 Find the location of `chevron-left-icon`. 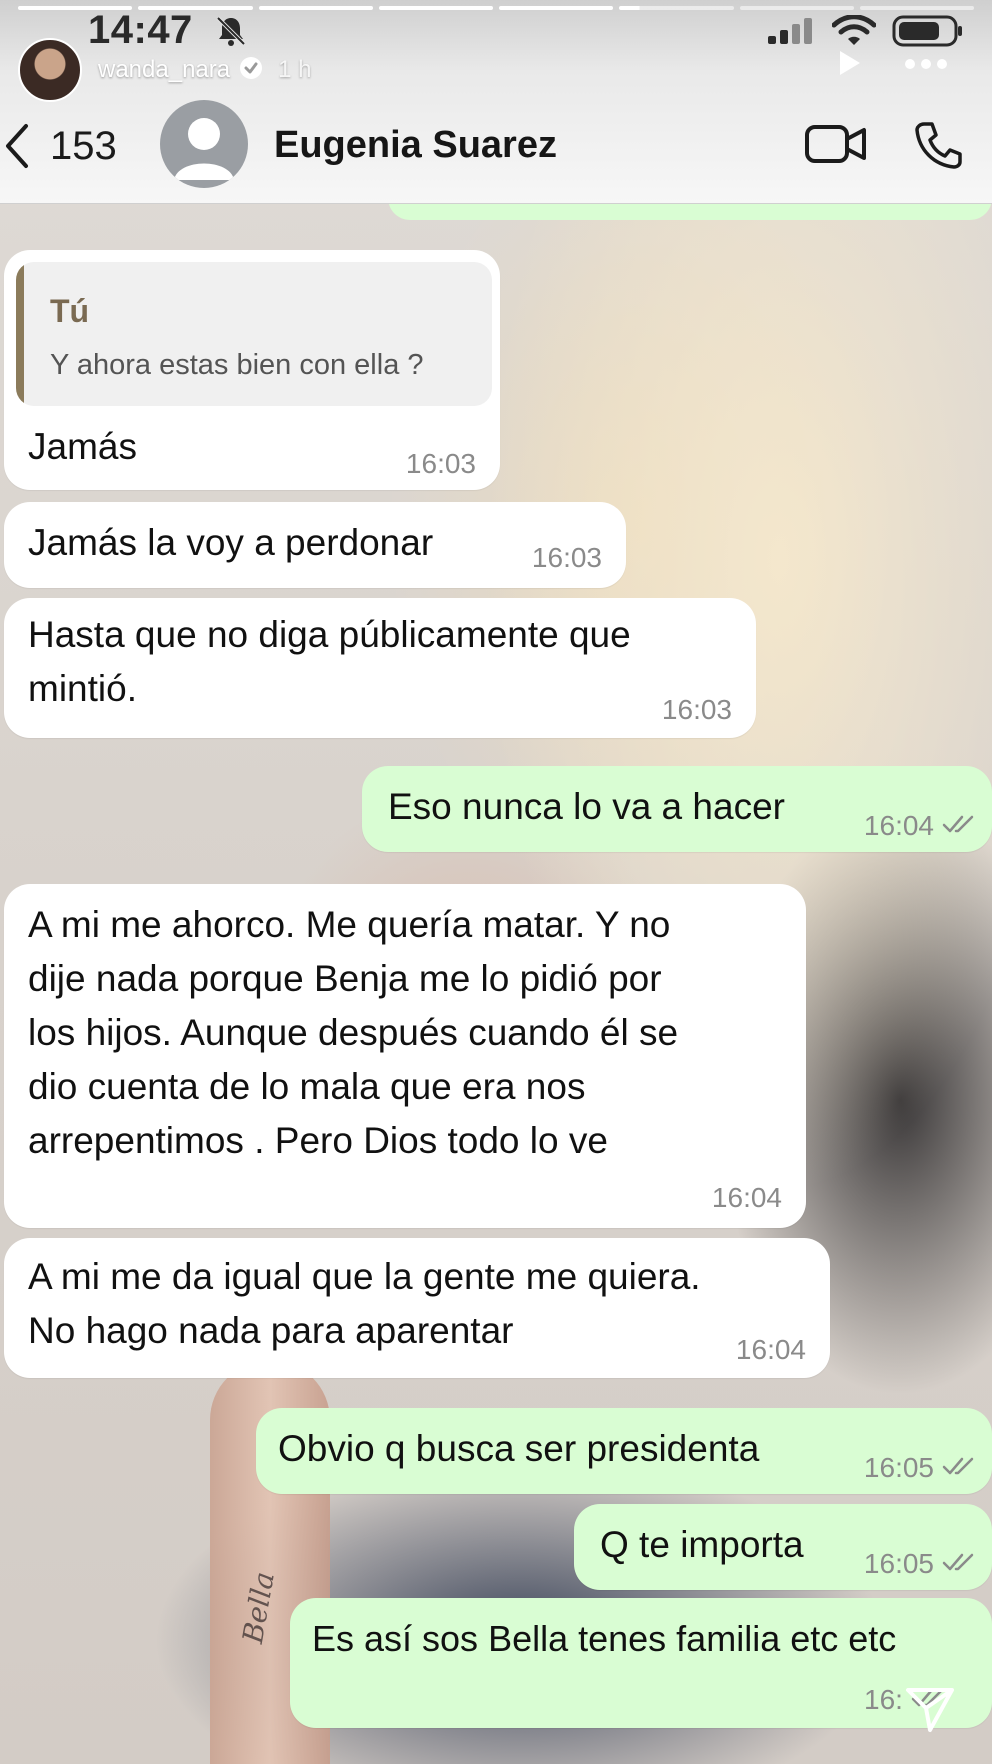

chevron-left-icon is located at coordinates (18, 148).